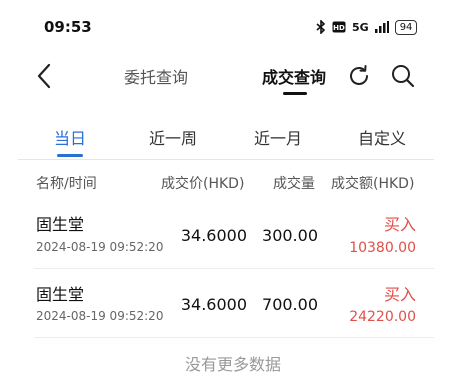 The width and height of the screenshot is (466, 383). Describe the element at coordinates (406, 27) in the screenshot. I see `battery-icon: 94` at that location.